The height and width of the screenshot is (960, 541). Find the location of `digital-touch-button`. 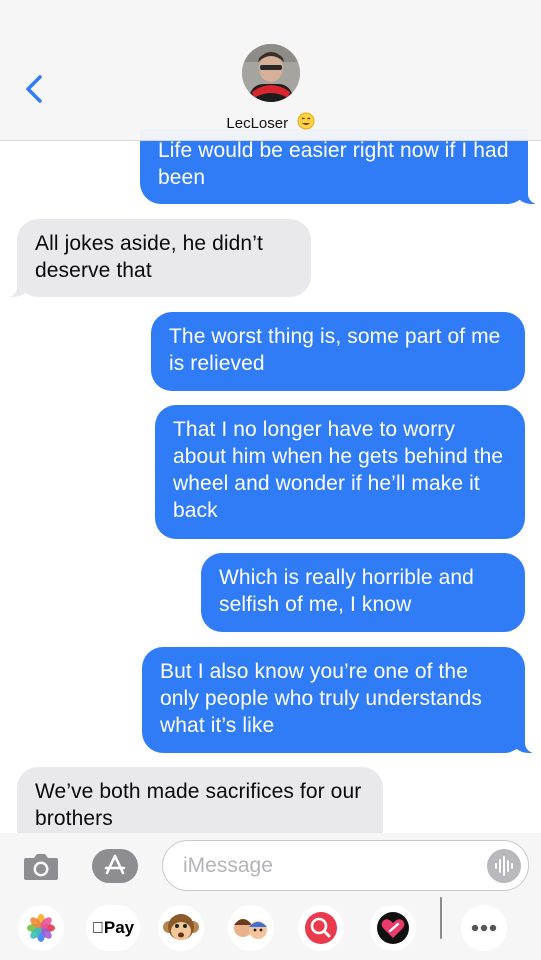

digital-touch-button is located at coordinates (393, 928).